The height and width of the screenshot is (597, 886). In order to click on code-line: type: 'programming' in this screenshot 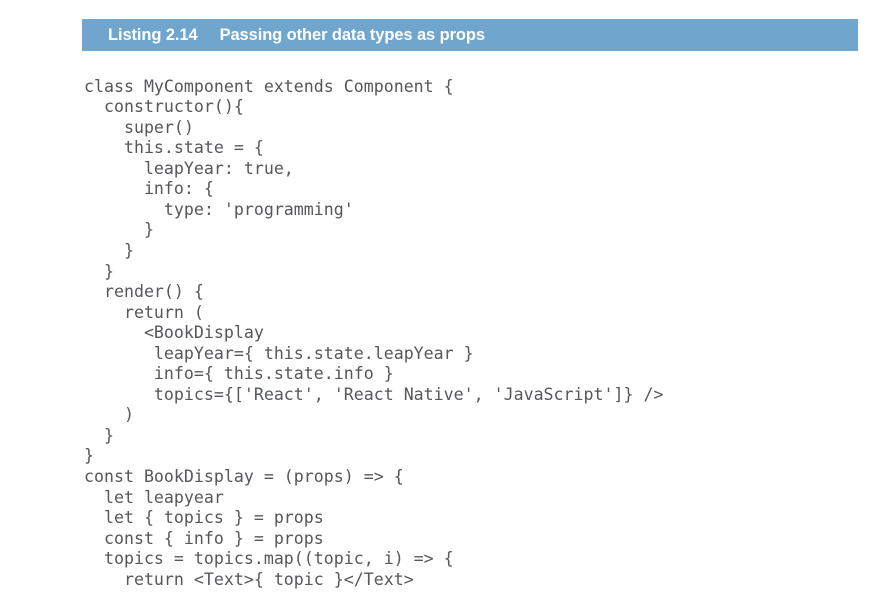, I will do `click(219, 209)`.